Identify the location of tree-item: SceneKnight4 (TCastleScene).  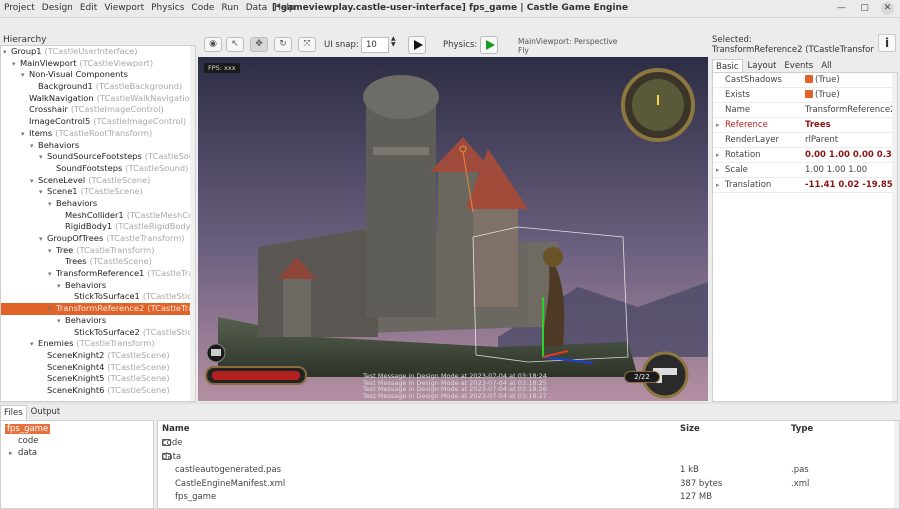
(98, 368).